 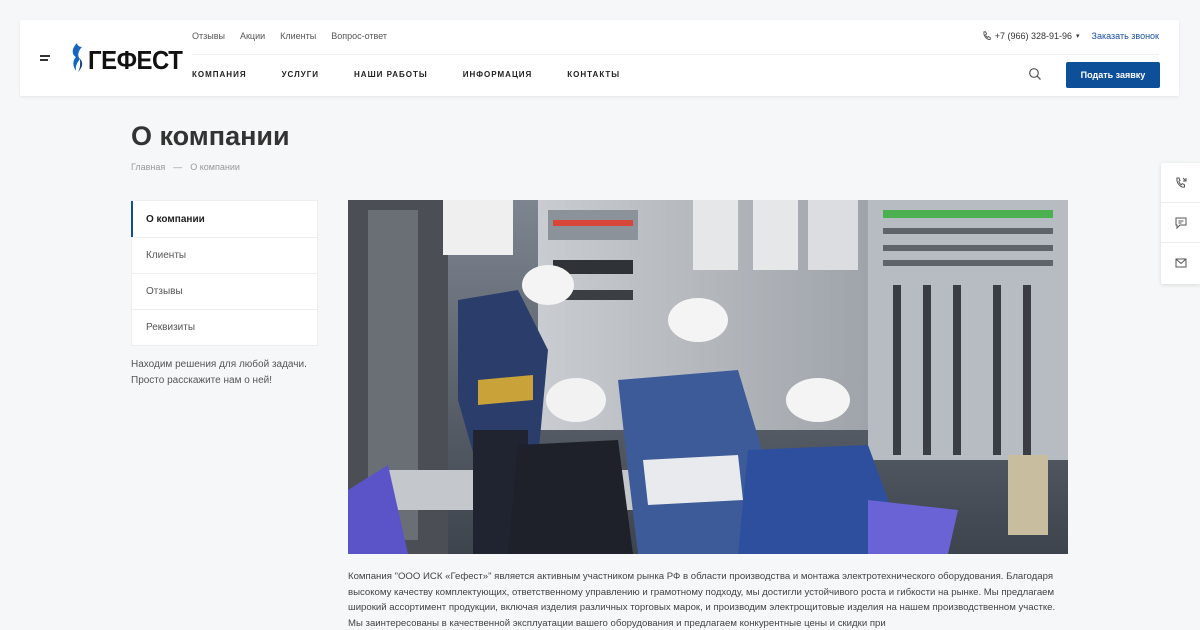 I want to click on header-divider, so click(x=675, y=54).